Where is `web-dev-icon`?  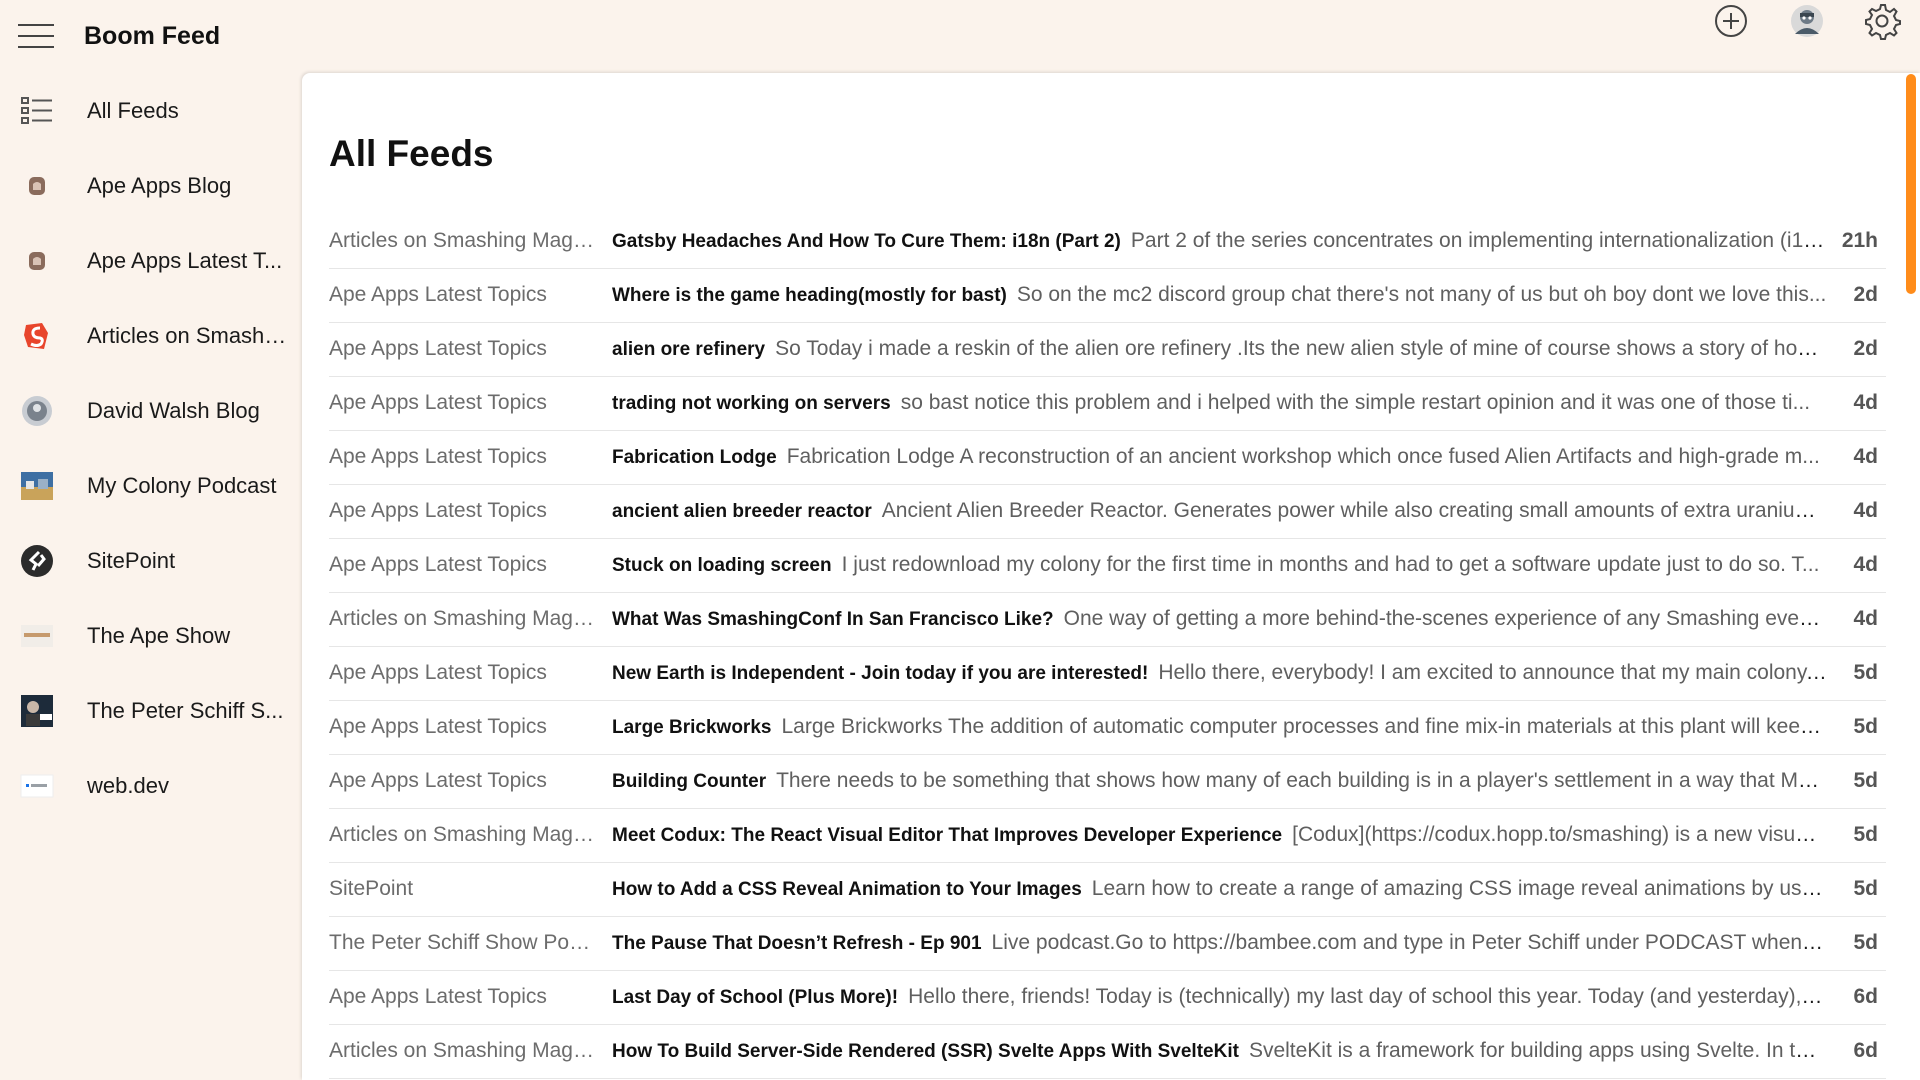 web-dev-icon is located at coordinates (37, 786).